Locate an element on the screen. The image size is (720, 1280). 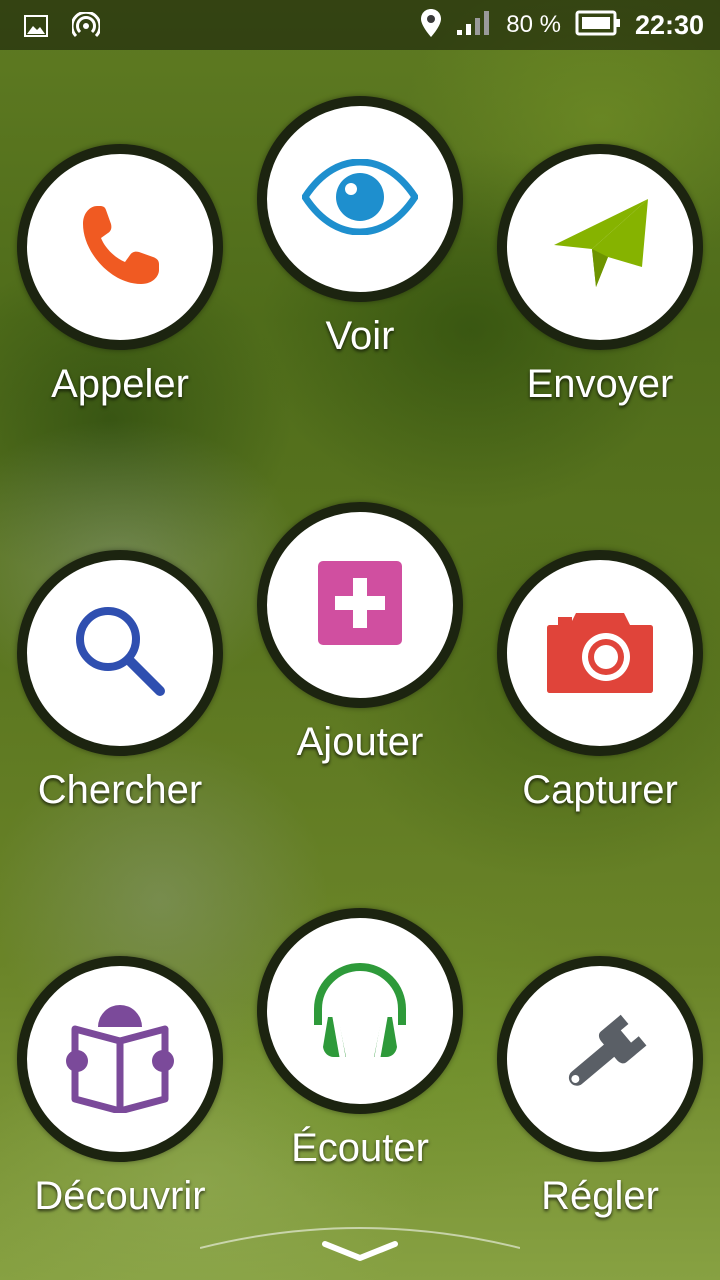
search-icon is located at coordinates (120, 653).